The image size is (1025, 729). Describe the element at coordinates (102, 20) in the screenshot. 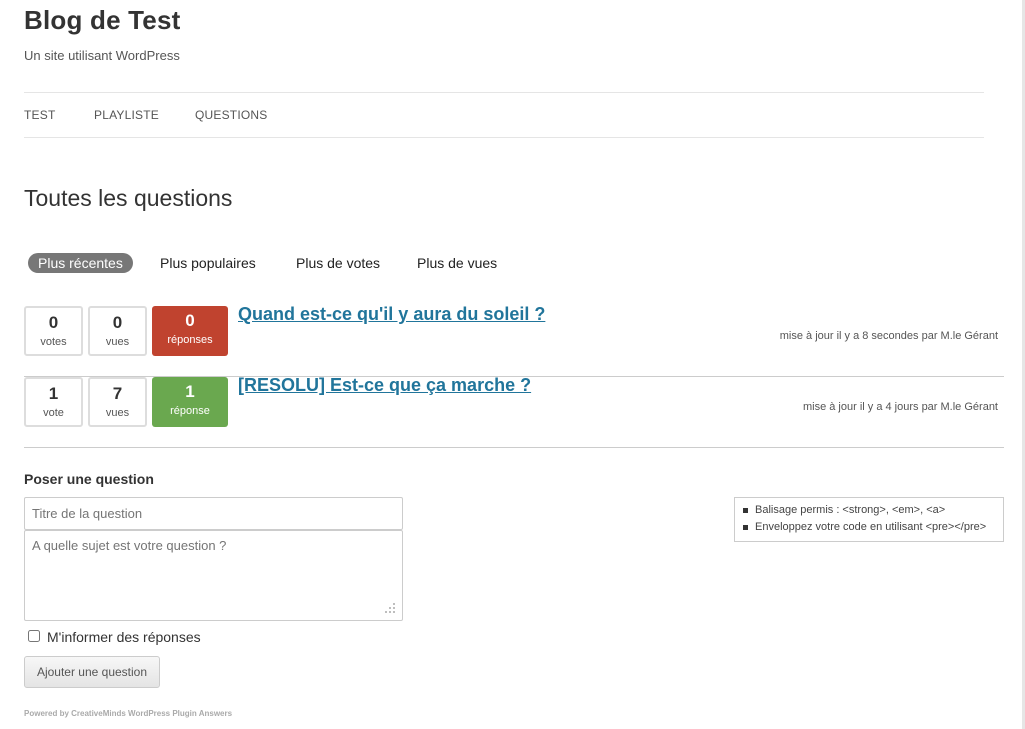

I see `site-title: Blog de Test` at that location.